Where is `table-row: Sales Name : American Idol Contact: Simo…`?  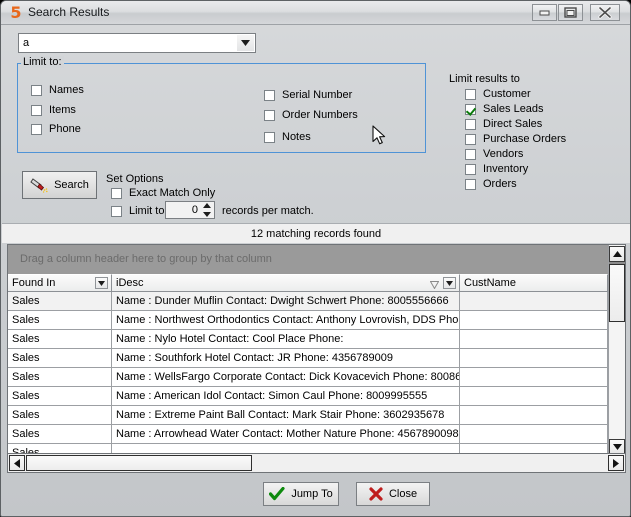 table-row: Sales Name : American Idol Contact: Simo… is located at coordinates (308, 396).